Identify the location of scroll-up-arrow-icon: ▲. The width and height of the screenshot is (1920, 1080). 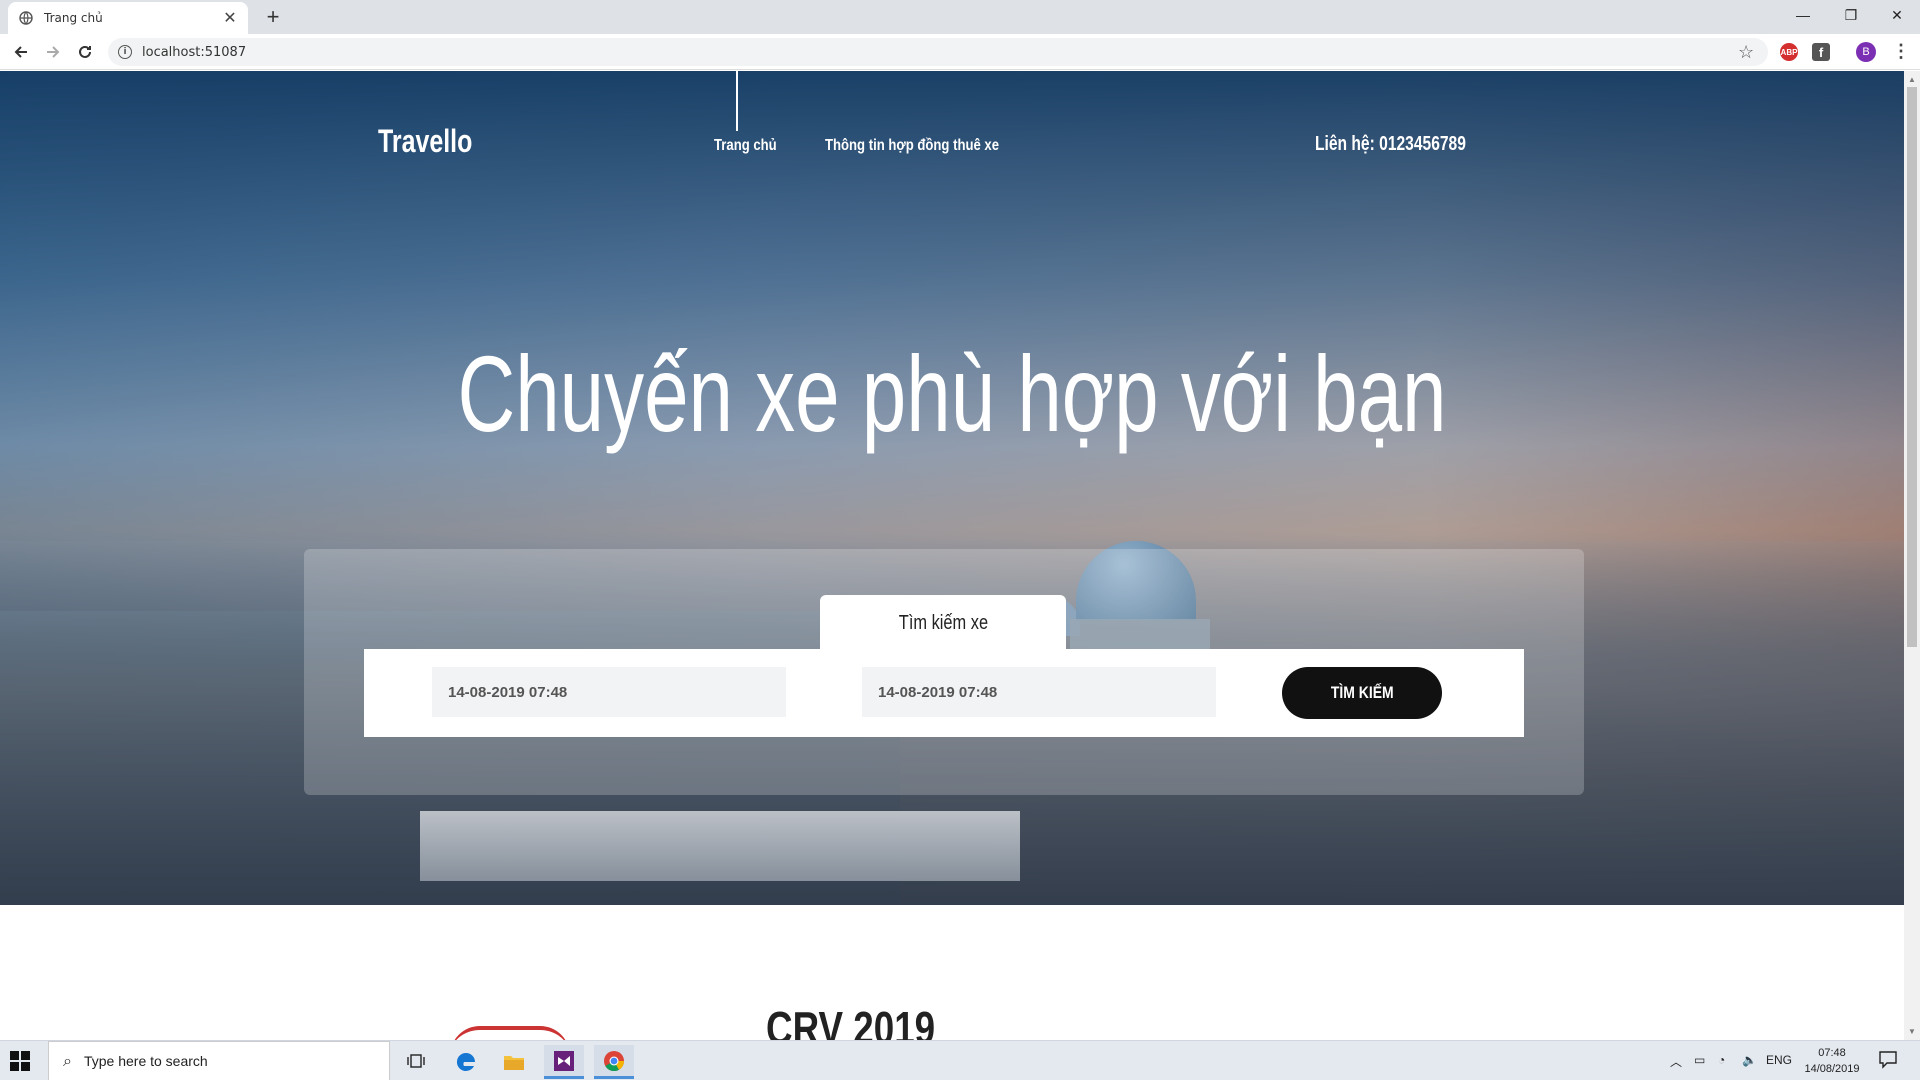
(1912, 79).